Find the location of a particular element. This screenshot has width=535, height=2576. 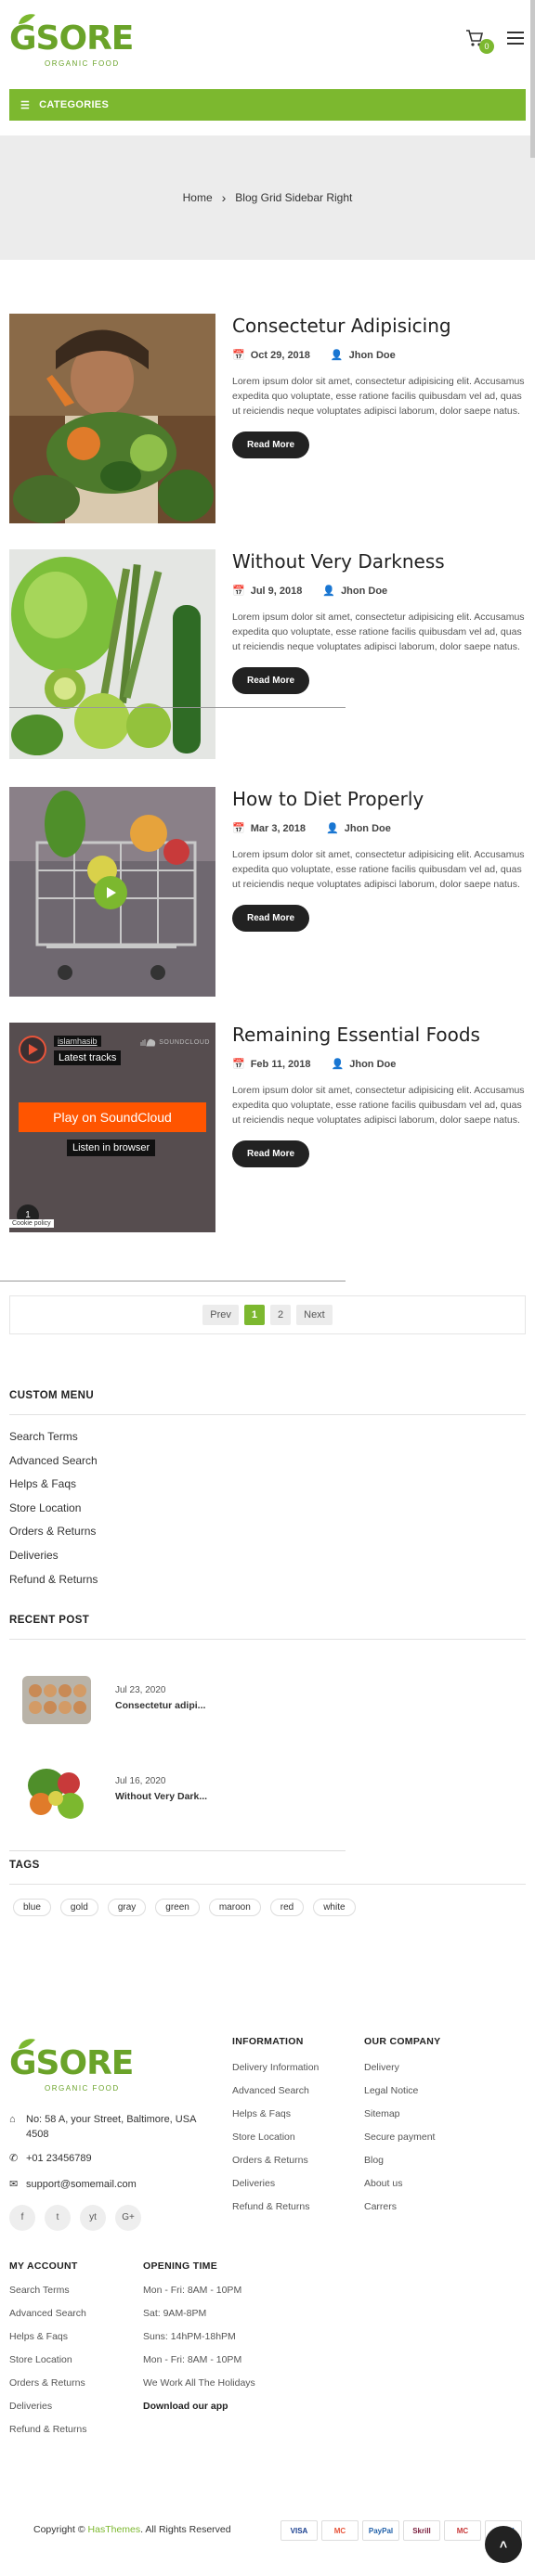

scrollbar-thumb is located at coordinates (532, 79).